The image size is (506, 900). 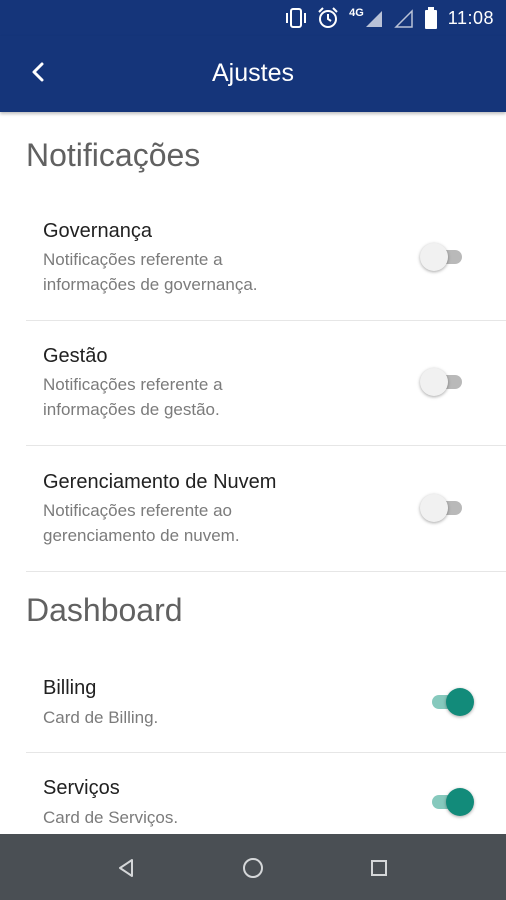 I want to click on alarm-icon, so click(x=328, y=17).